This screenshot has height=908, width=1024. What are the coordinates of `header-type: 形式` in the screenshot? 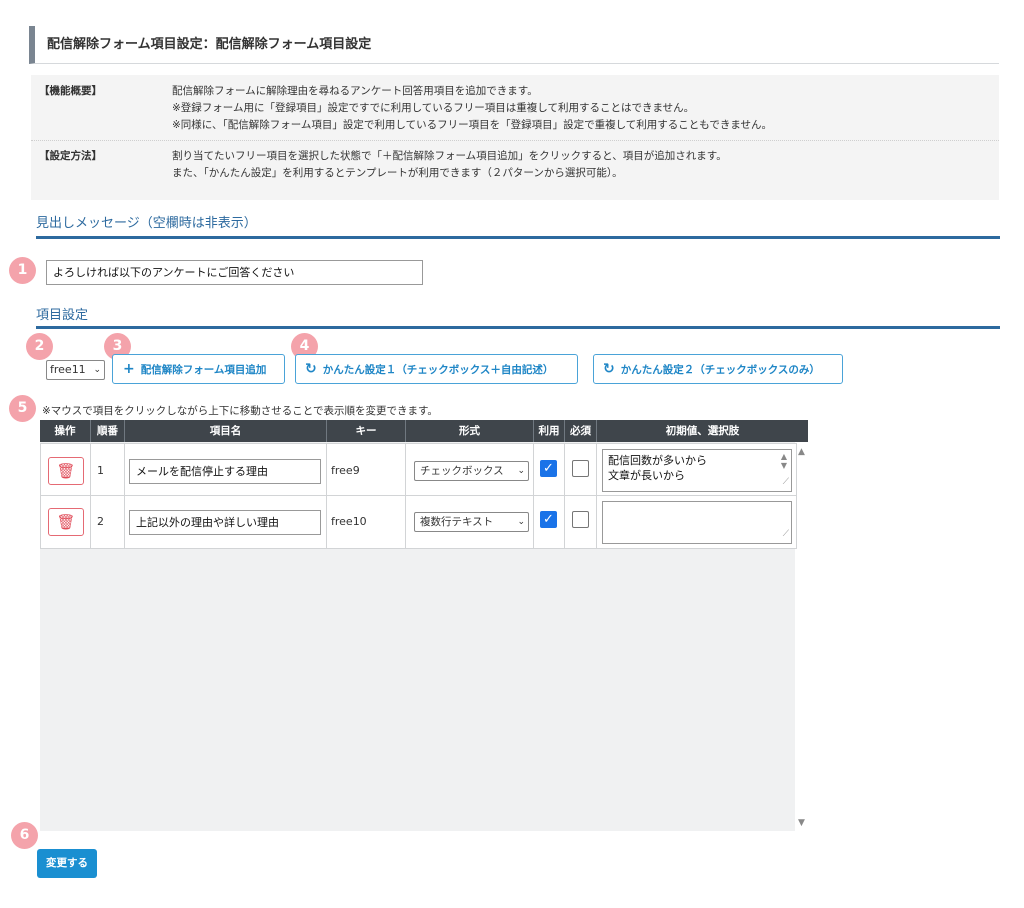 It's located at (469, 431).